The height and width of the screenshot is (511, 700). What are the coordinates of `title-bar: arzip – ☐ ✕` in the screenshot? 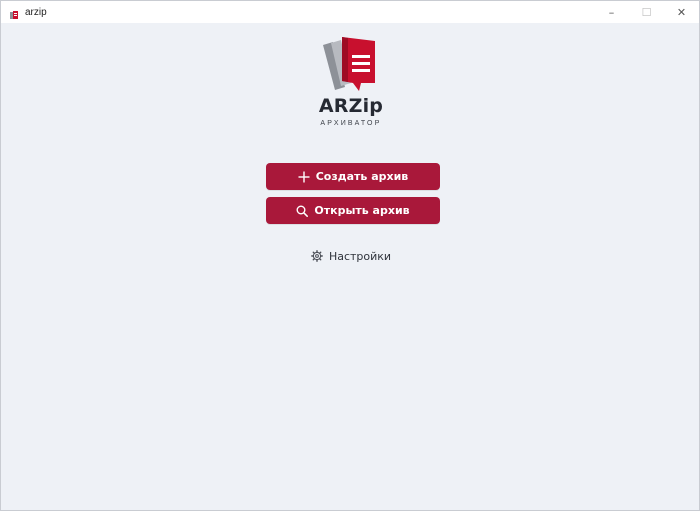 It's located at (350, 12).